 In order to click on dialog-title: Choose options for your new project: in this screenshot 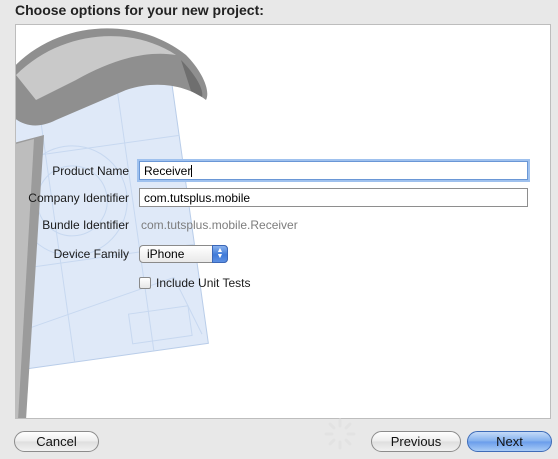, I will do `click(139, 10)`.